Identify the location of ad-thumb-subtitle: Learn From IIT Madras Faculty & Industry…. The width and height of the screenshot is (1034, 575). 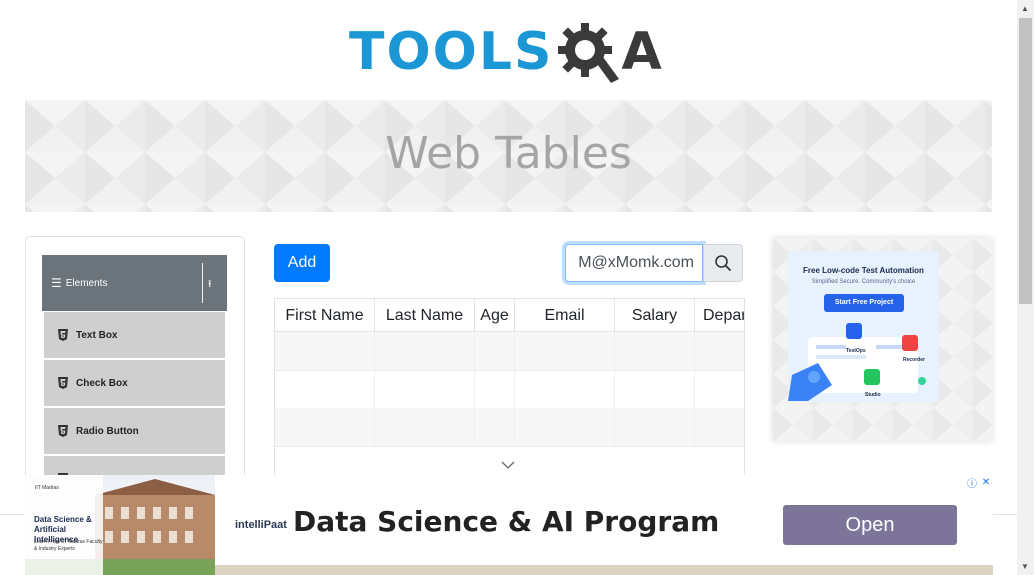
(68, 545).